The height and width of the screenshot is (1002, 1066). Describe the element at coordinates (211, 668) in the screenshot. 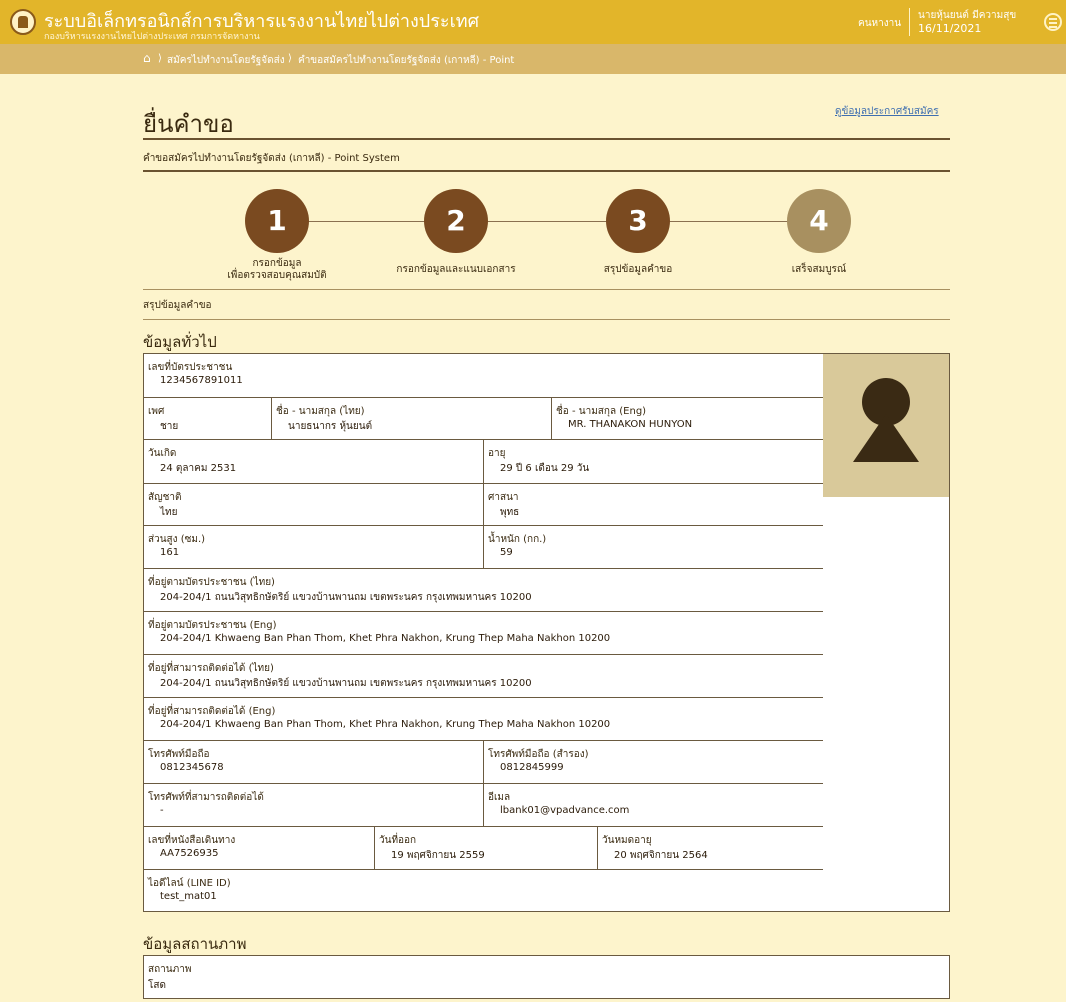

I see `addr-contact-th-label: ที่อยู่ที่สามารถติดต่อได้ (ไทย)` at that location.